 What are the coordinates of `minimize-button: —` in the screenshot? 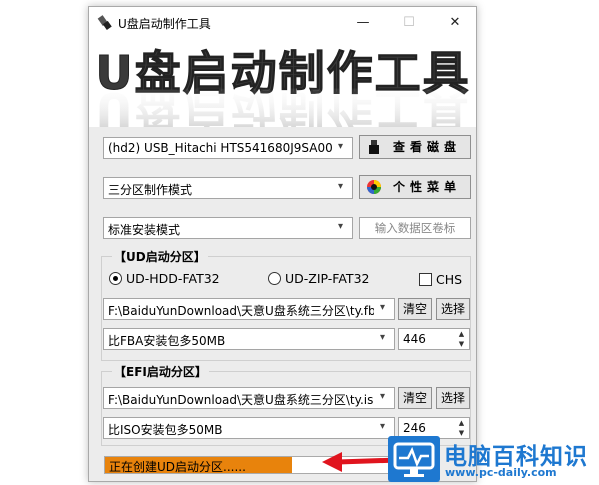 It's located at (363, 23).